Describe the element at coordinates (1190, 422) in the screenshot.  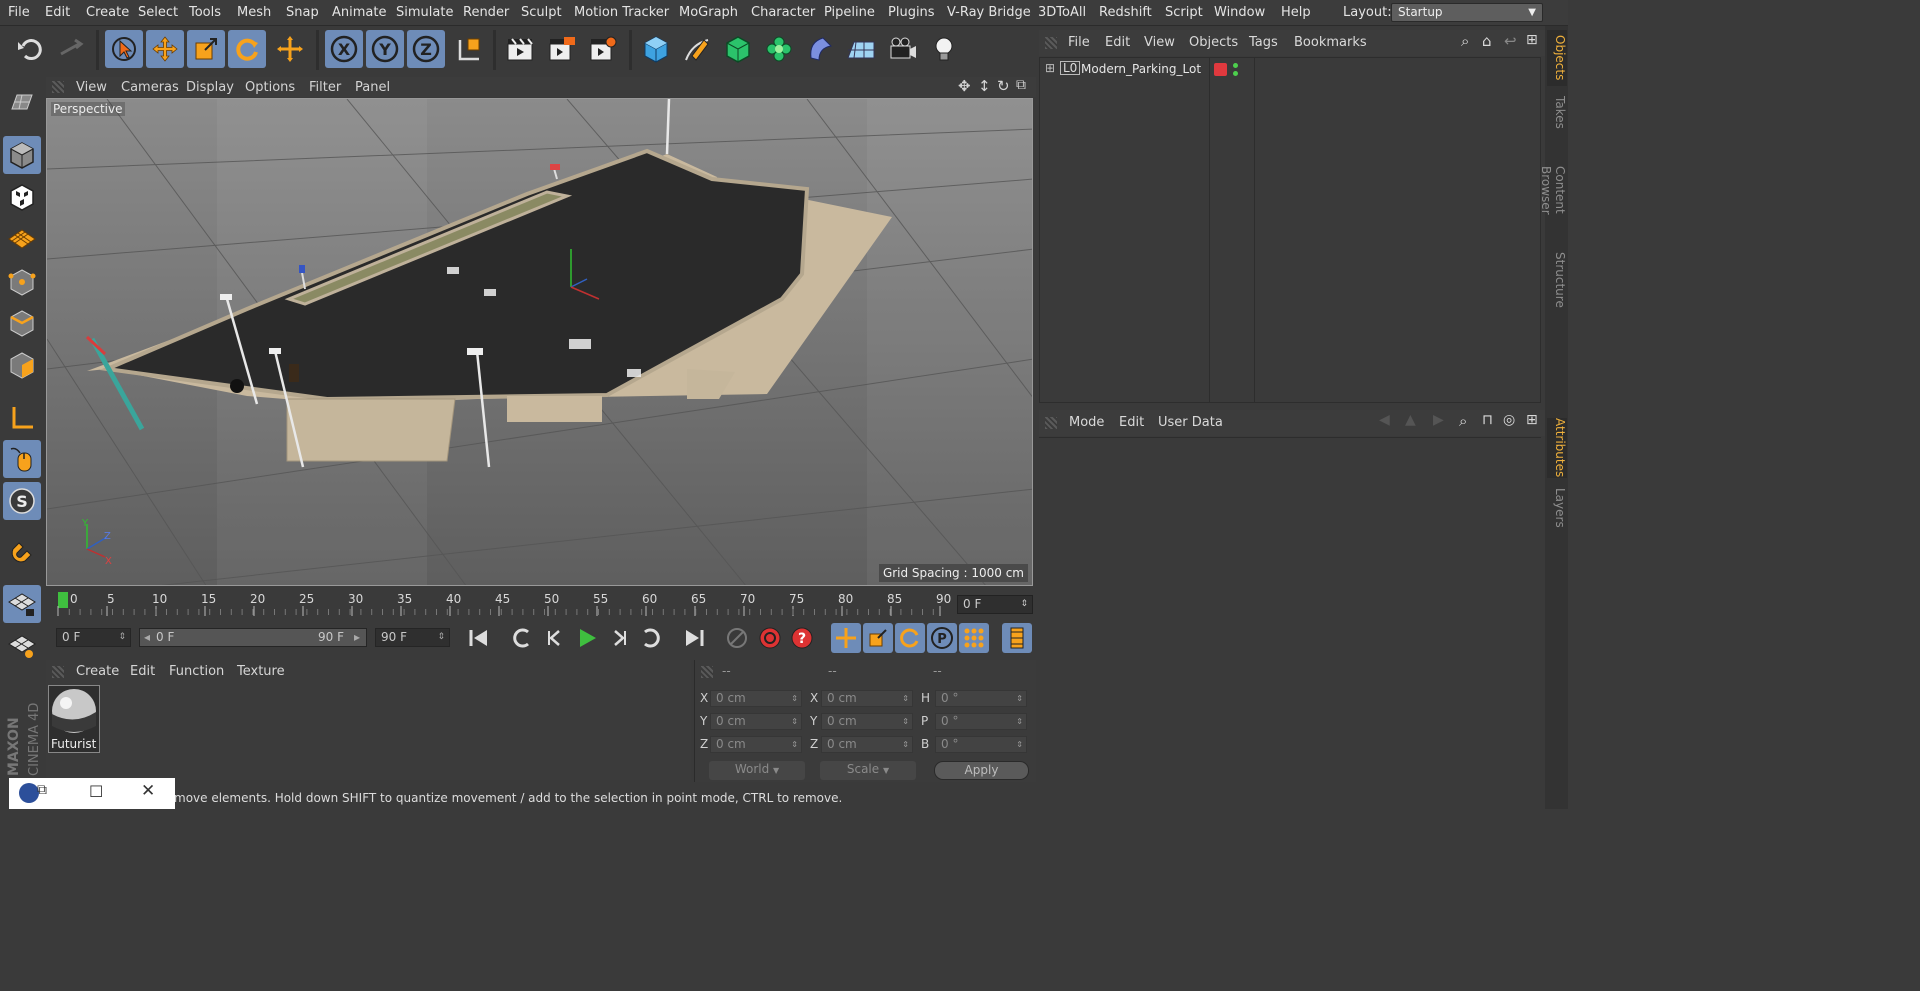
I see `attributes-menu-user-data: User Data` at that location.